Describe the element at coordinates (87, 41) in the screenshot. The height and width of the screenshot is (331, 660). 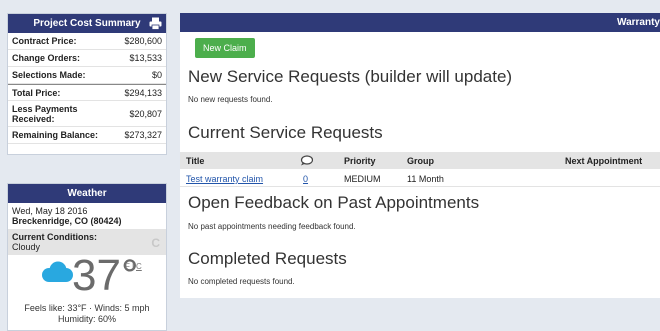
I see `cost-row-contract-price: Contract Price: $280,600` at that location.